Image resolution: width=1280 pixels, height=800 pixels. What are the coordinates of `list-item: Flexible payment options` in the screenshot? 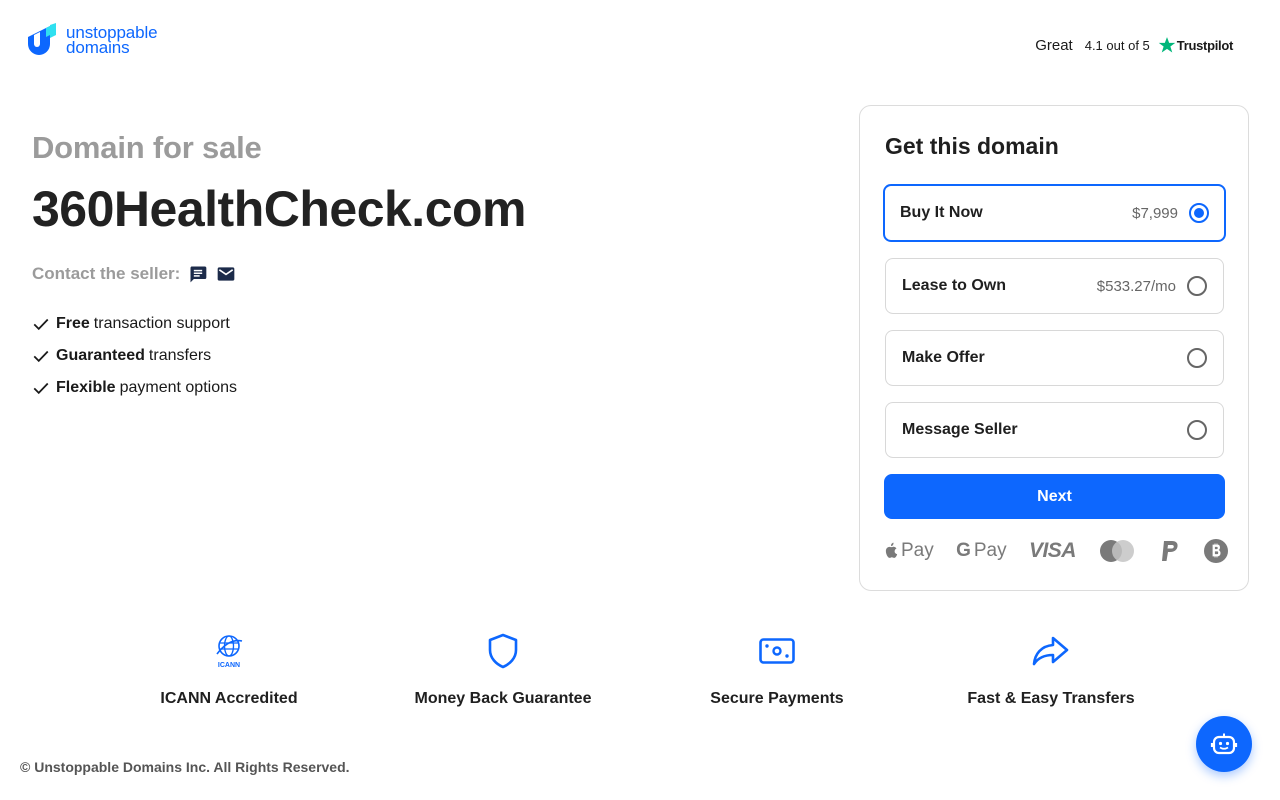 It's located at (279, 388).